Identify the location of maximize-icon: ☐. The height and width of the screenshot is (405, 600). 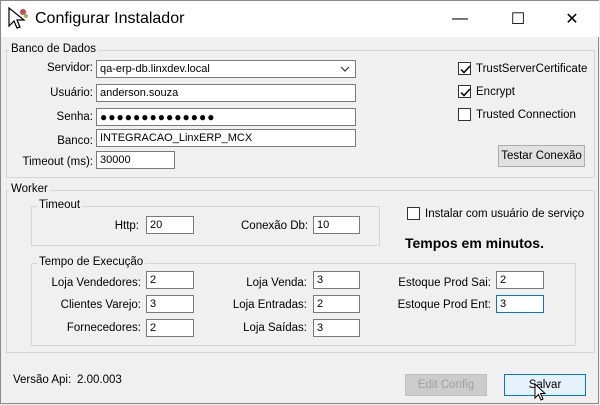
(518, 19).